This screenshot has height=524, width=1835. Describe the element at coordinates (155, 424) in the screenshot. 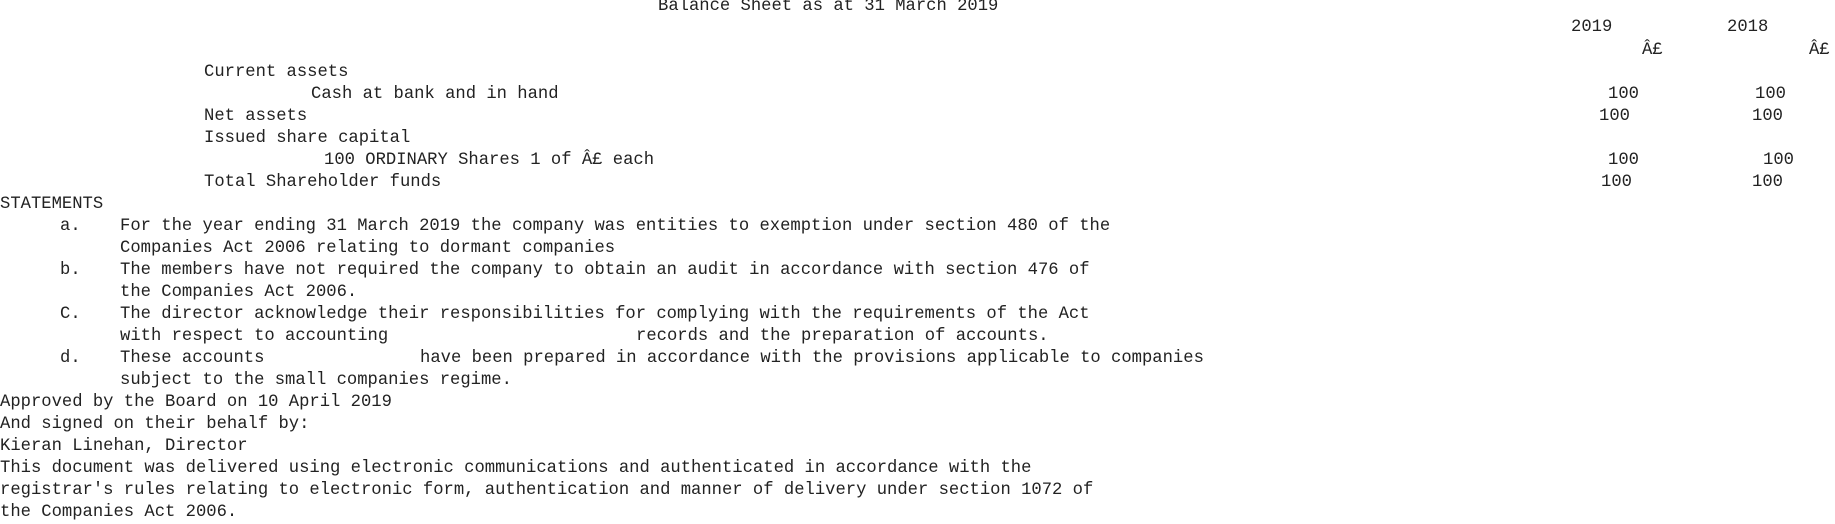

I see `signed-on-behalf: And signed on their behalf by:` at that location.